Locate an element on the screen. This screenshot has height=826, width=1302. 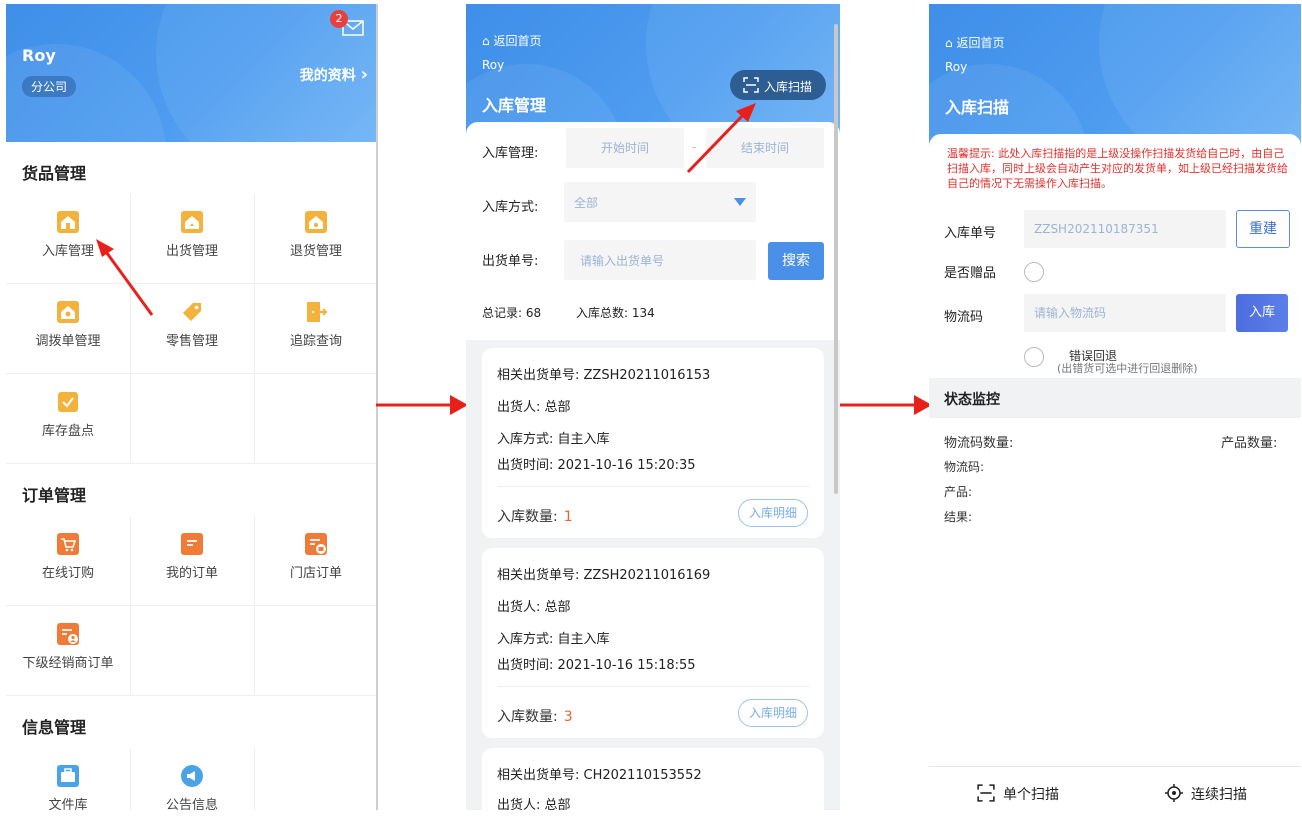
briefcase-icon is located at coordinates (68, 776).